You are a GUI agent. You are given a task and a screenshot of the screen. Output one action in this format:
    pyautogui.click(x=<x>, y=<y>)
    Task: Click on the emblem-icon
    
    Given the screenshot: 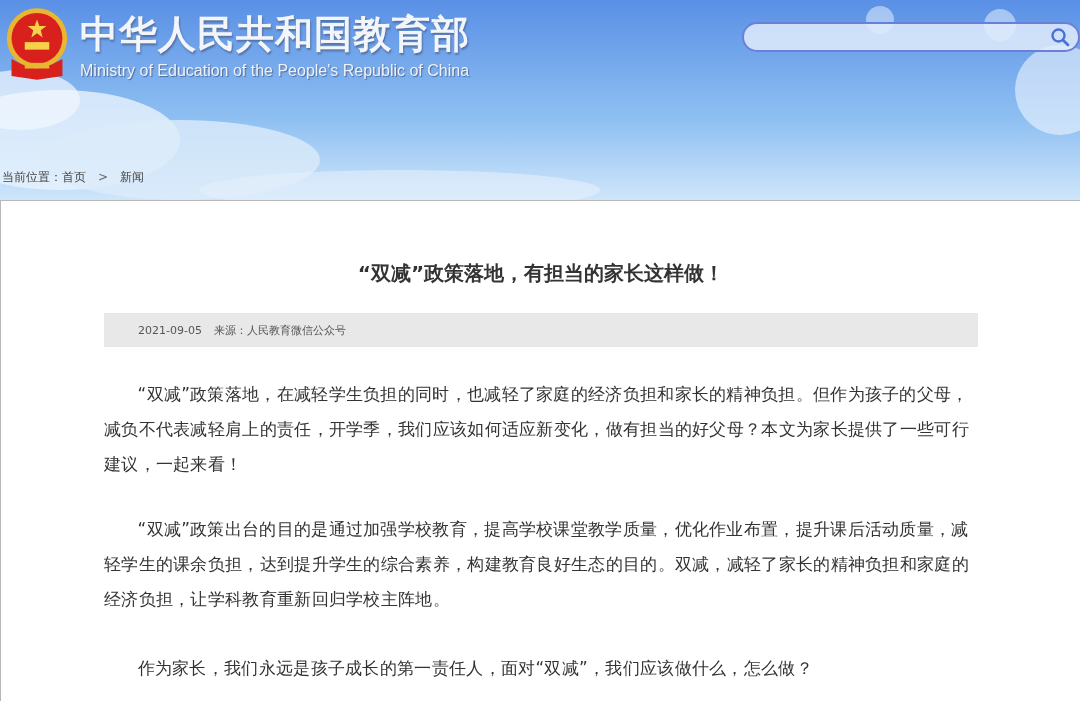 What is the action you would take?
    pyautogui.click(x=37, y=44)
    